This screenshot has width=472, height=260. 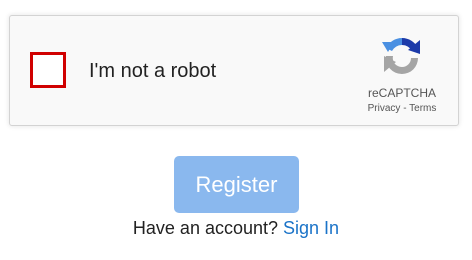 I want to click on not-a-robot-label: I'm not a robot, so click(x=153, y=71).